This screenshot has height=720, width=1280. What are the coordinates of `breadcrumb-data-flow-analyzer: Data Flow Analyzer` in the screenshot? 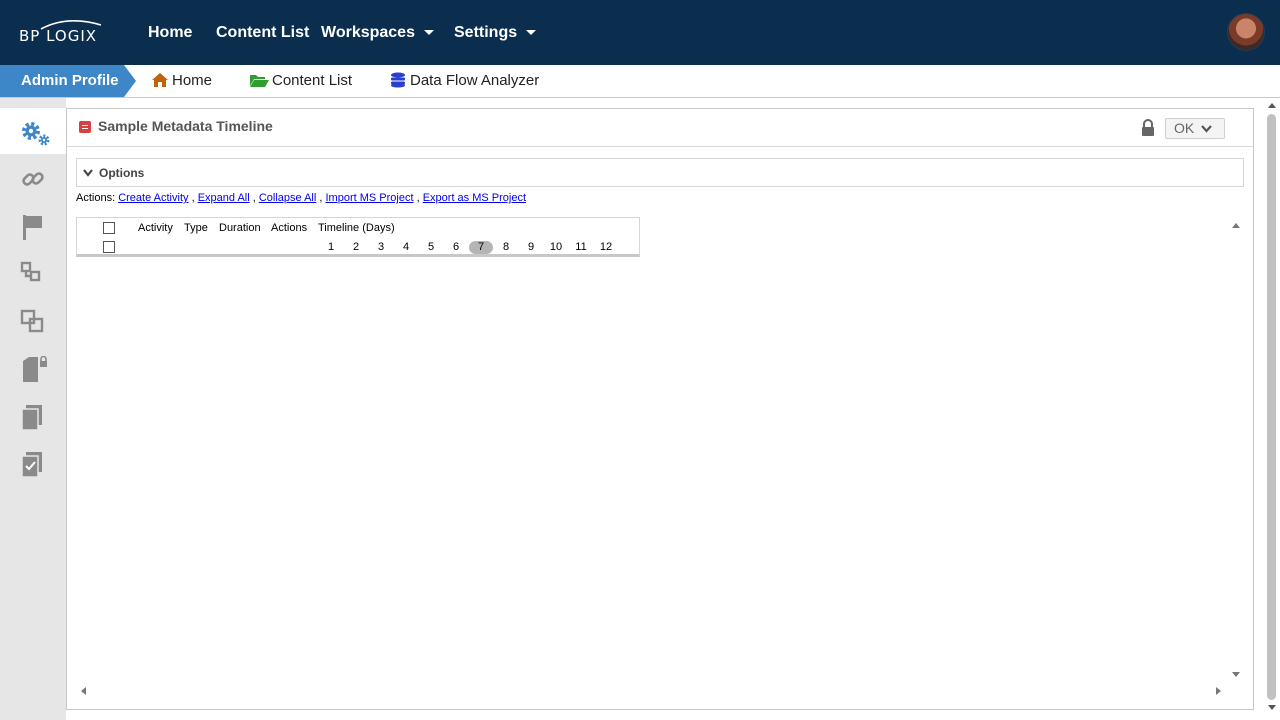 It's located at (464, 81).